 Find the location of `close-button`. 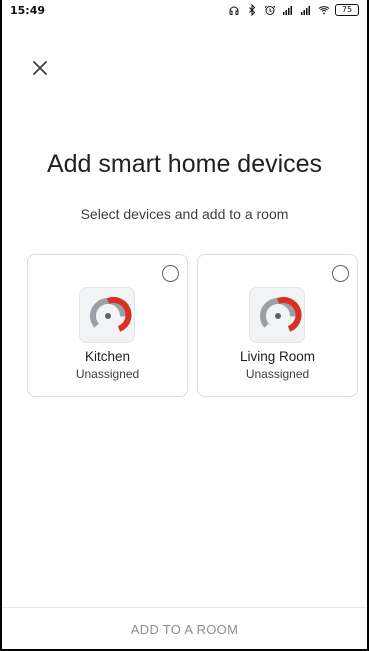

close-button is located at coordinates (40, 68).